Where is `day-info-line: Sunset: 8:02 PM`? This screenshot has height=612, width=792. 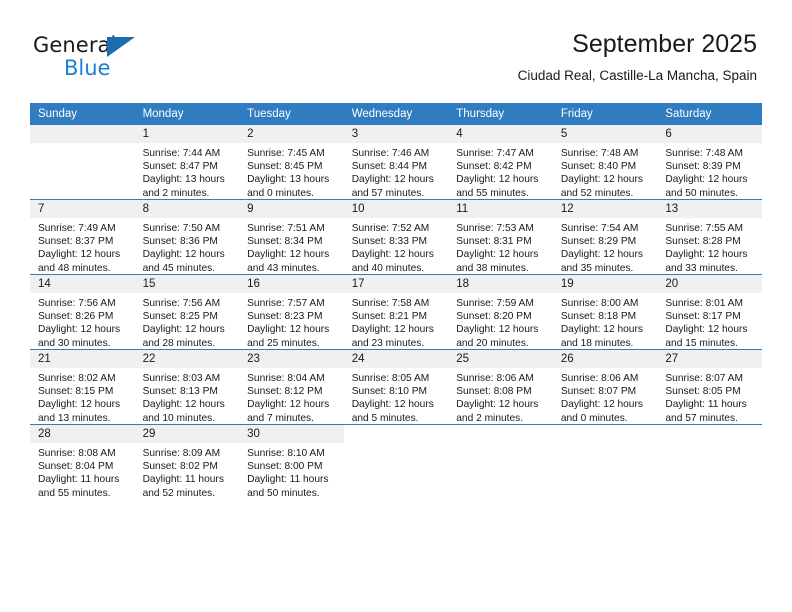
day-info-line: Sunset: 8:02 PM is located at coordinates (180, 467).